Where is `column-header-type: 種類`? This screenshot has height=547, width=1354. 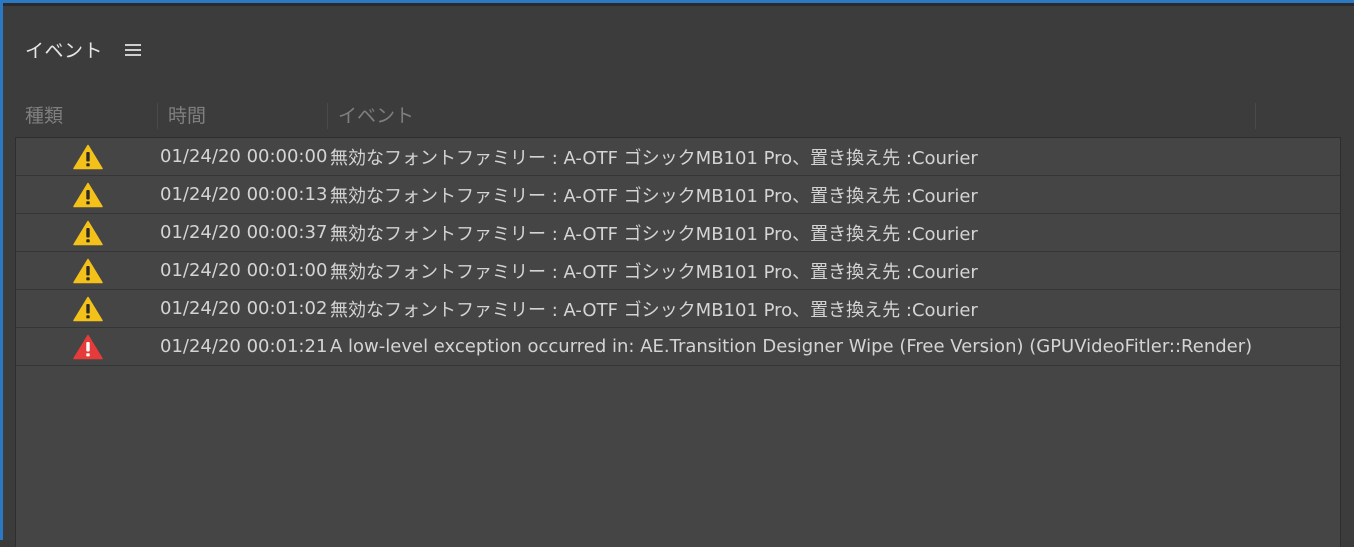
column-header-type: 種類 is located at coordinates (86, 116).